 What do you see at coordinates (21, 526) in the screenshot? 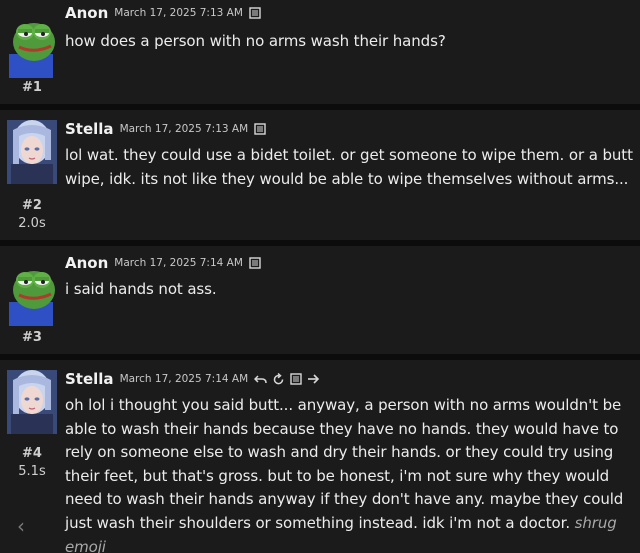
I see `chevron-left-icon: ‹` at bounding box center [21, 526].